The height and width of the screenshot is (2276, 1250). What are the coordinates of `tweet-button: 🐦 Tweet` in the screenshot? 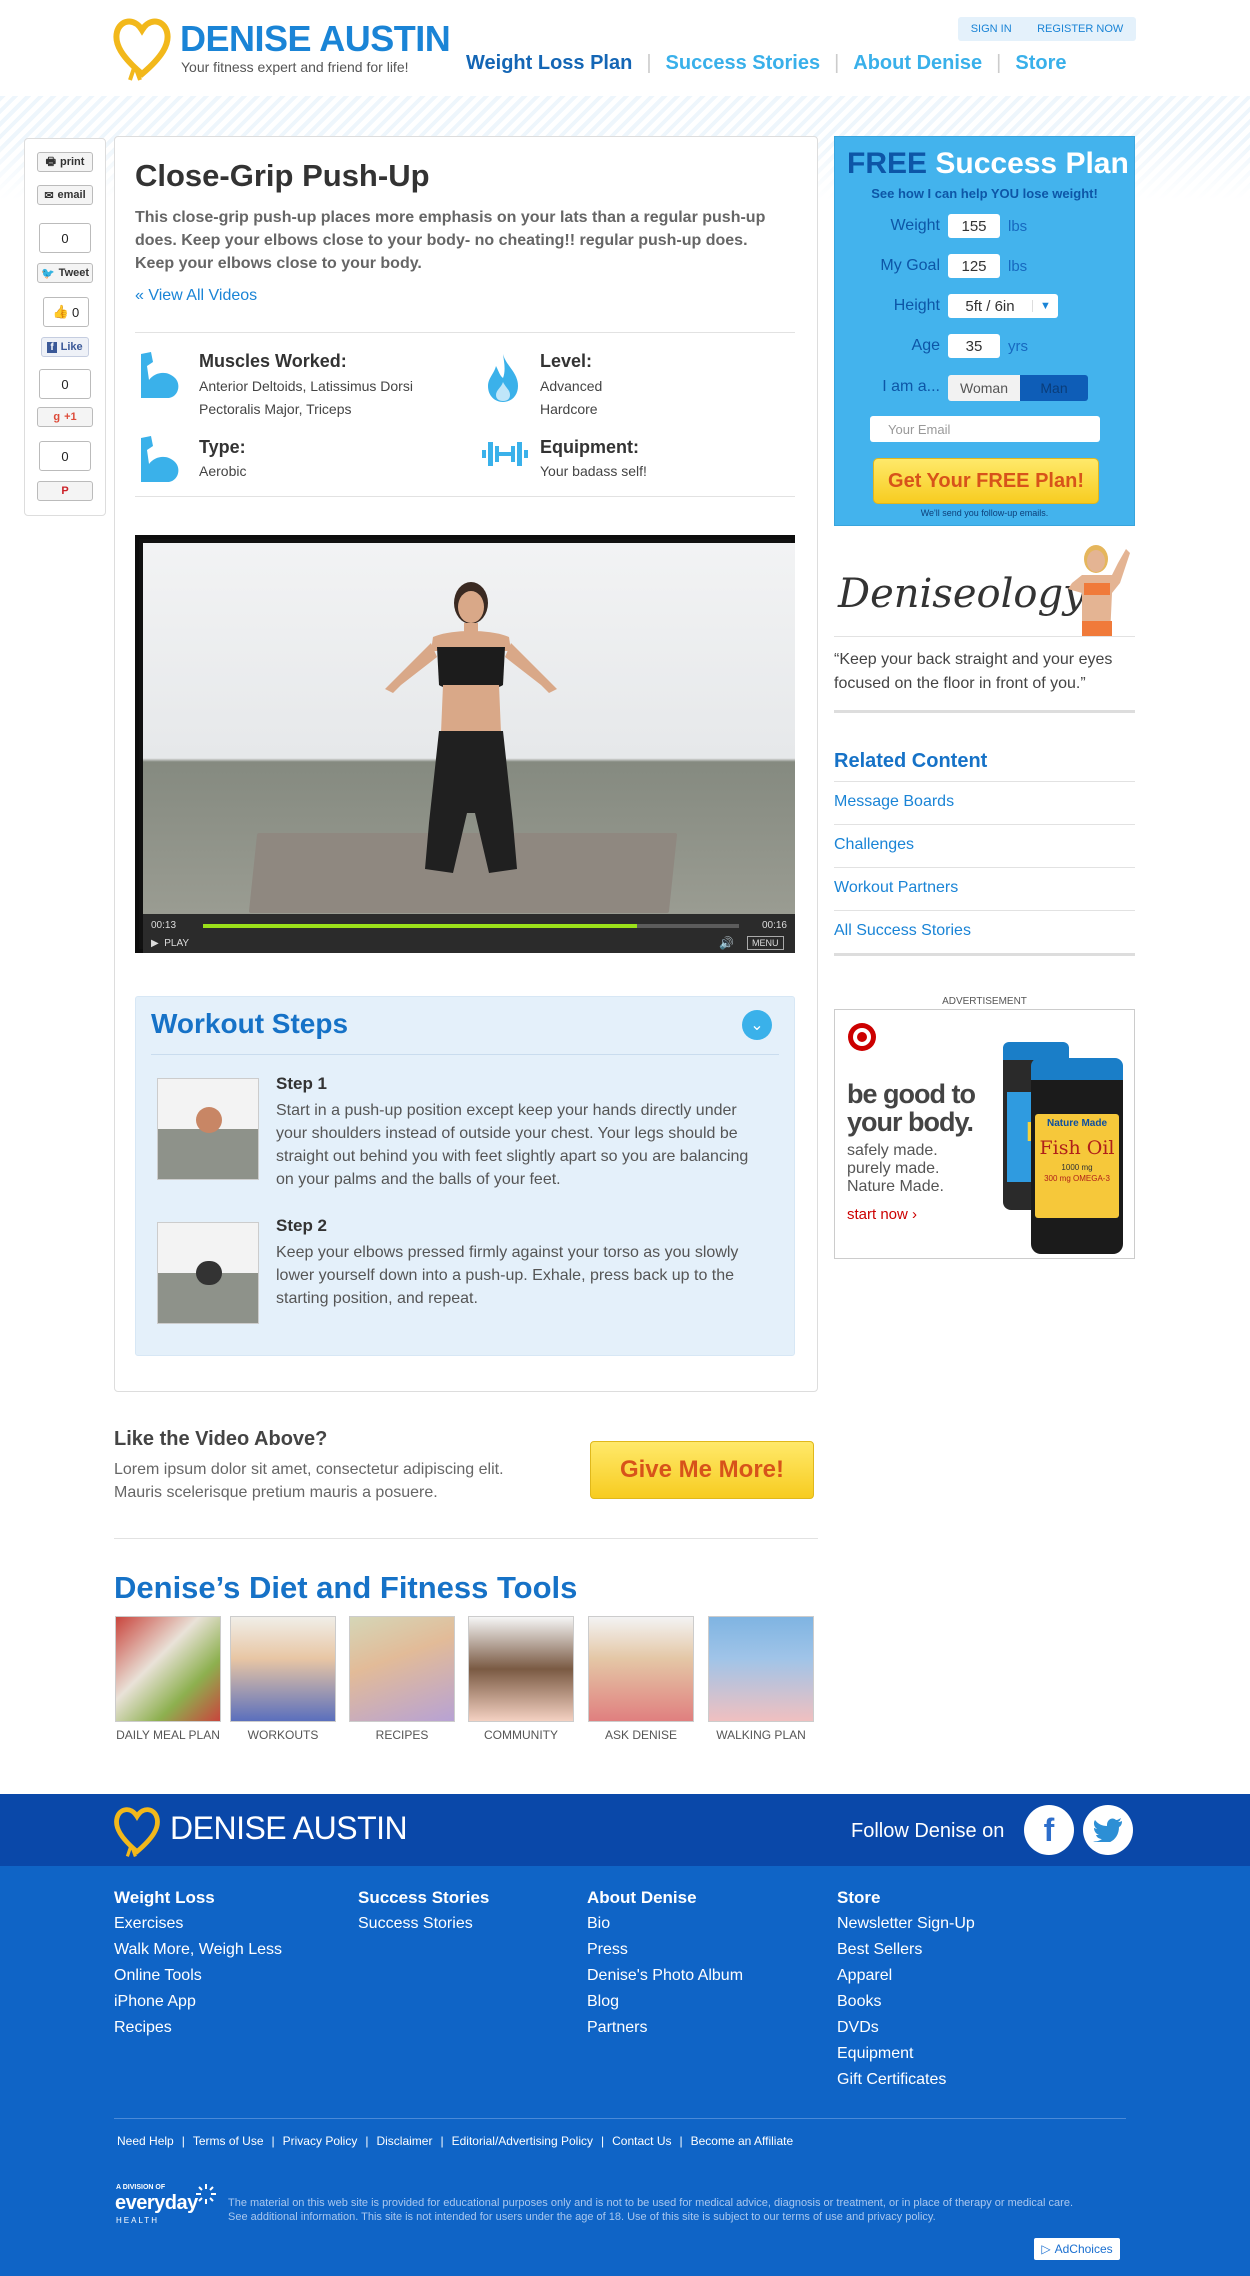 It's located at (65, 273).